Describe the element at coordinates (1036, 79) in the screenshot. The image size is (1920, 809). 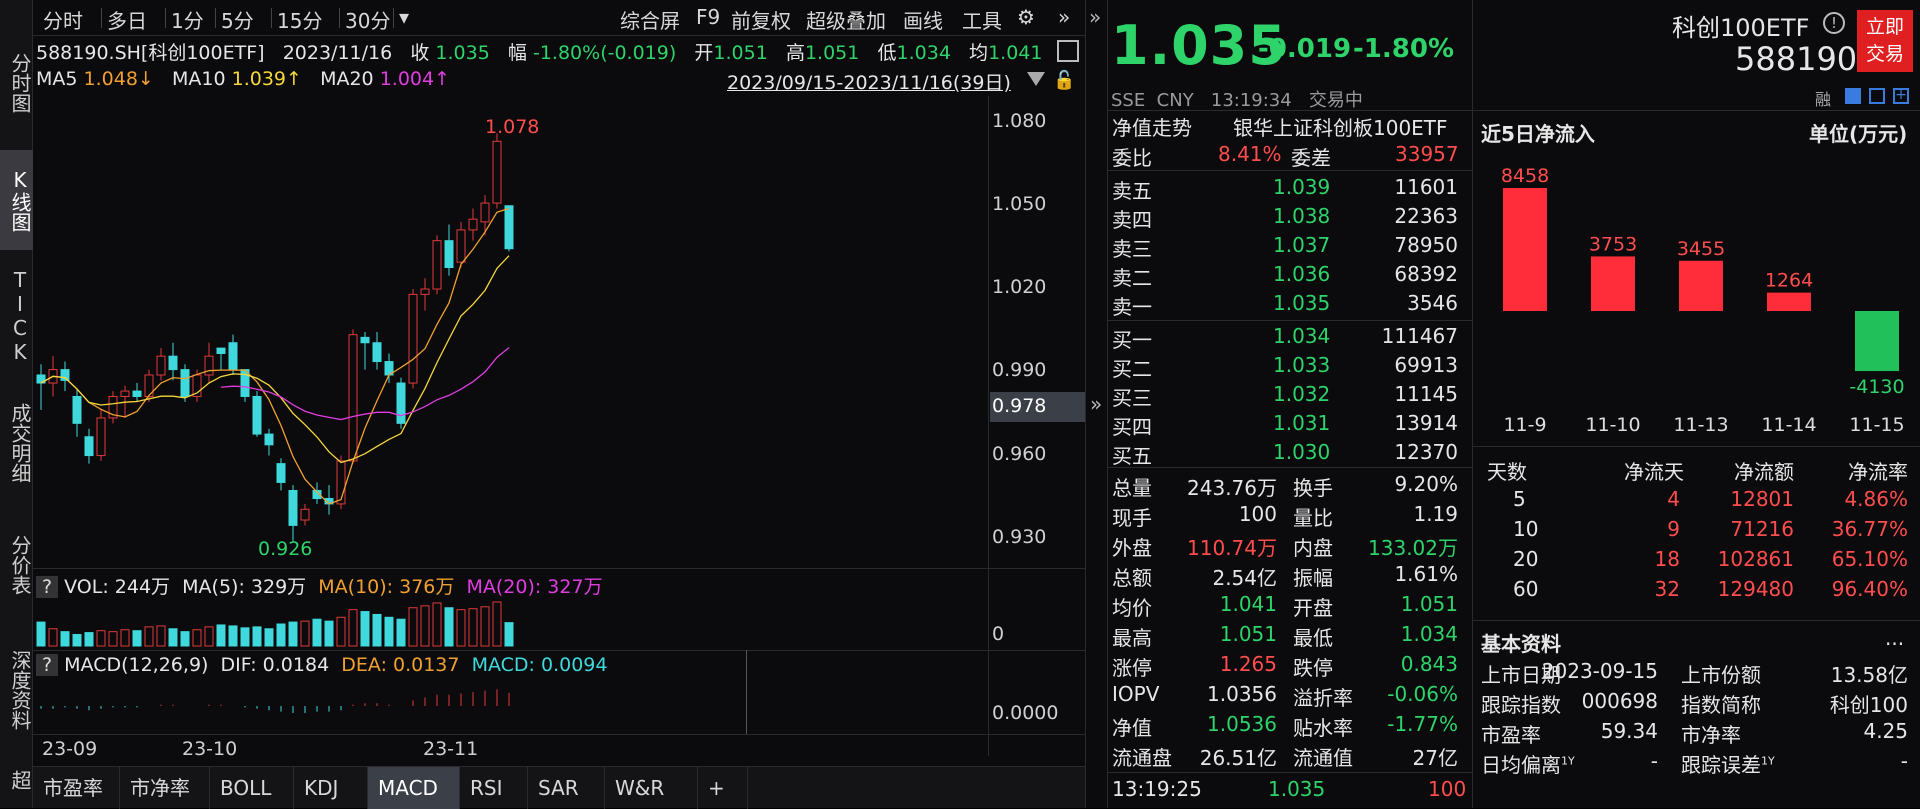
I see `range-dropdown-icon` at that location.